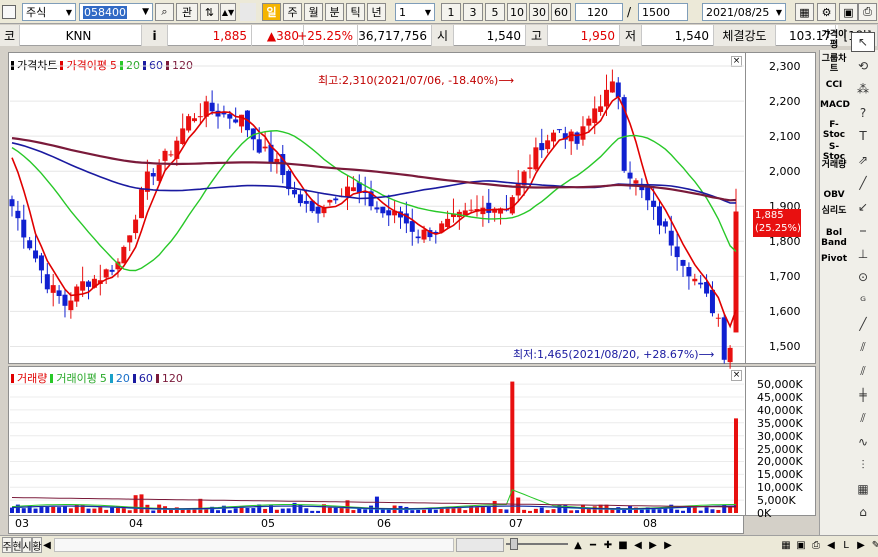 Image resolution: width=878 pixels, height=557 pixels. Describe the element at coordinates (863, 512) in the screenshot. I see `home-icon: ⌂` at that location.